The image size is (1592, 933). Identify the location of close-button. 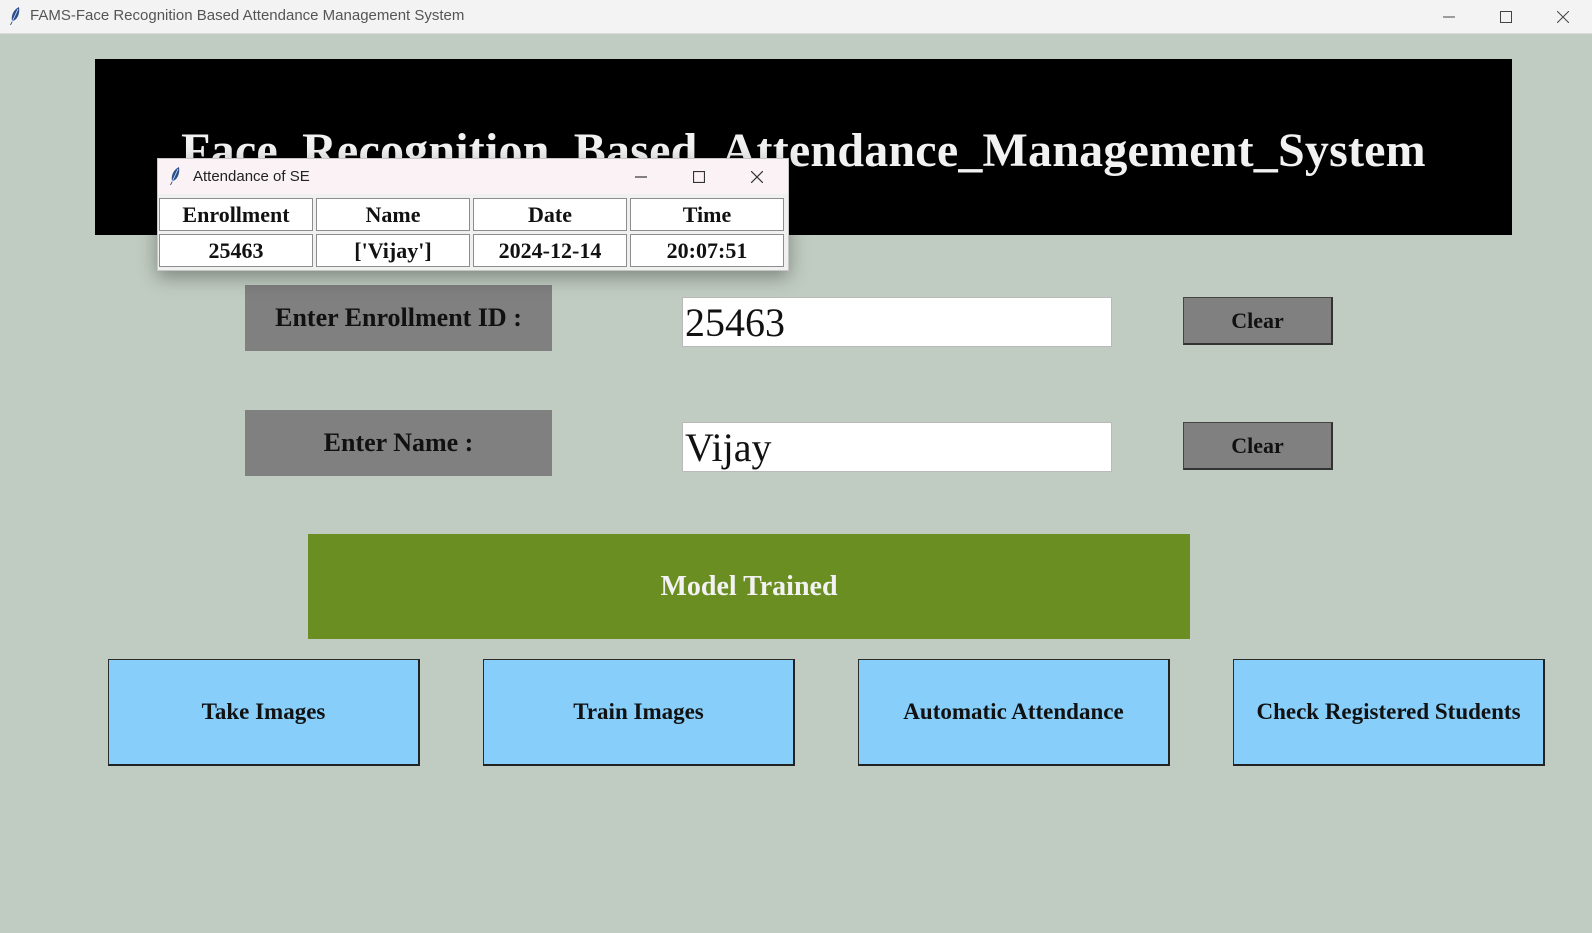
(1563, 16).